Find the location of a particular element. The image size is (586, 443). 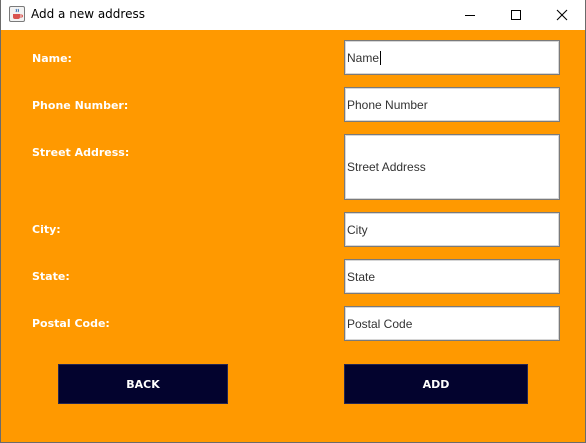

postal-label: Postal Code: is located at coordinates (71, 323).